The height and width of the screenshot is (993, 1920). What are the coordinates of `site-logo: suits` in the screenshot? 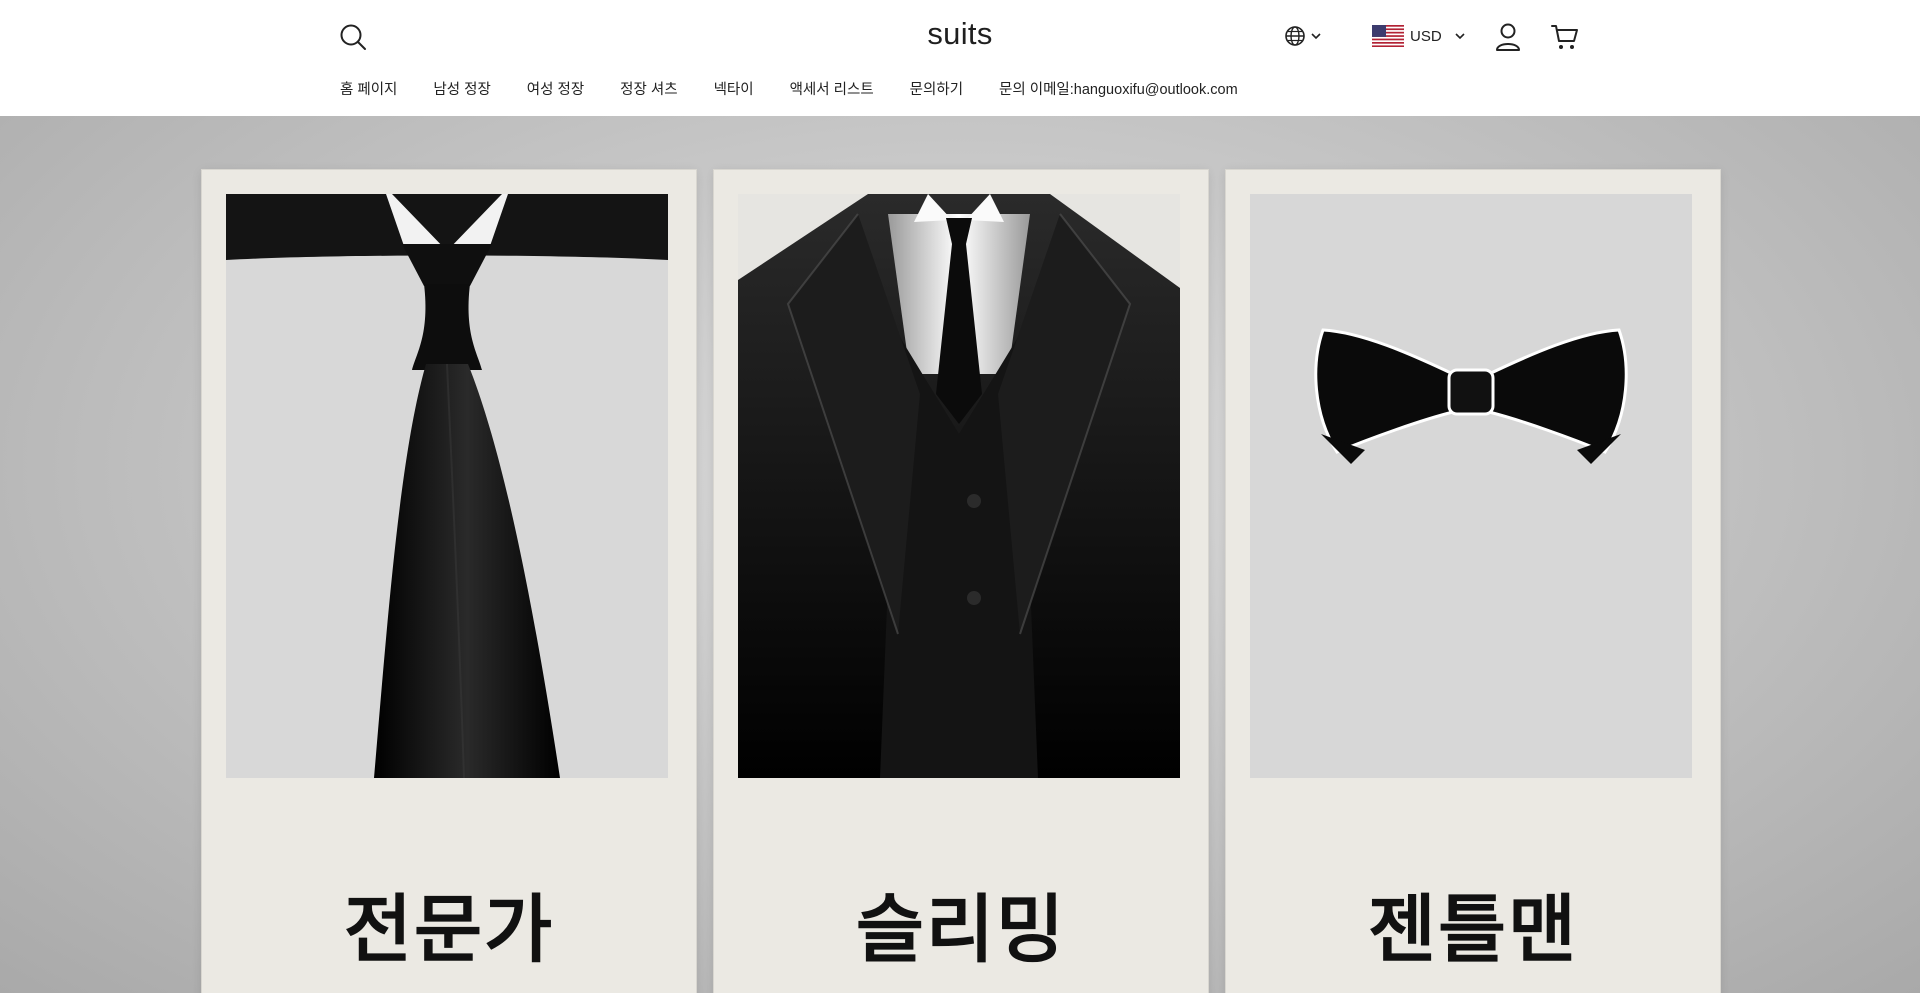 It's located at (960, 34).